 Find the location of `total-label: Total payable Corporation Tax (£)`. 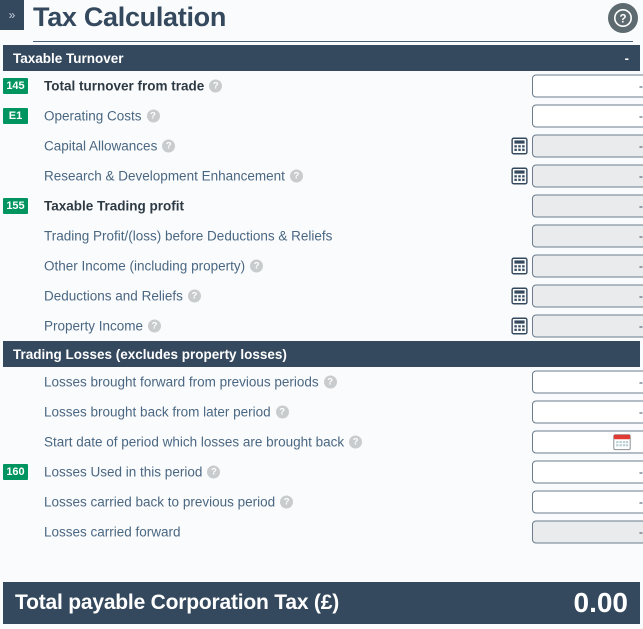

total-label: Total payable Corporation Tax (£) is located at coordinates (177, 602).